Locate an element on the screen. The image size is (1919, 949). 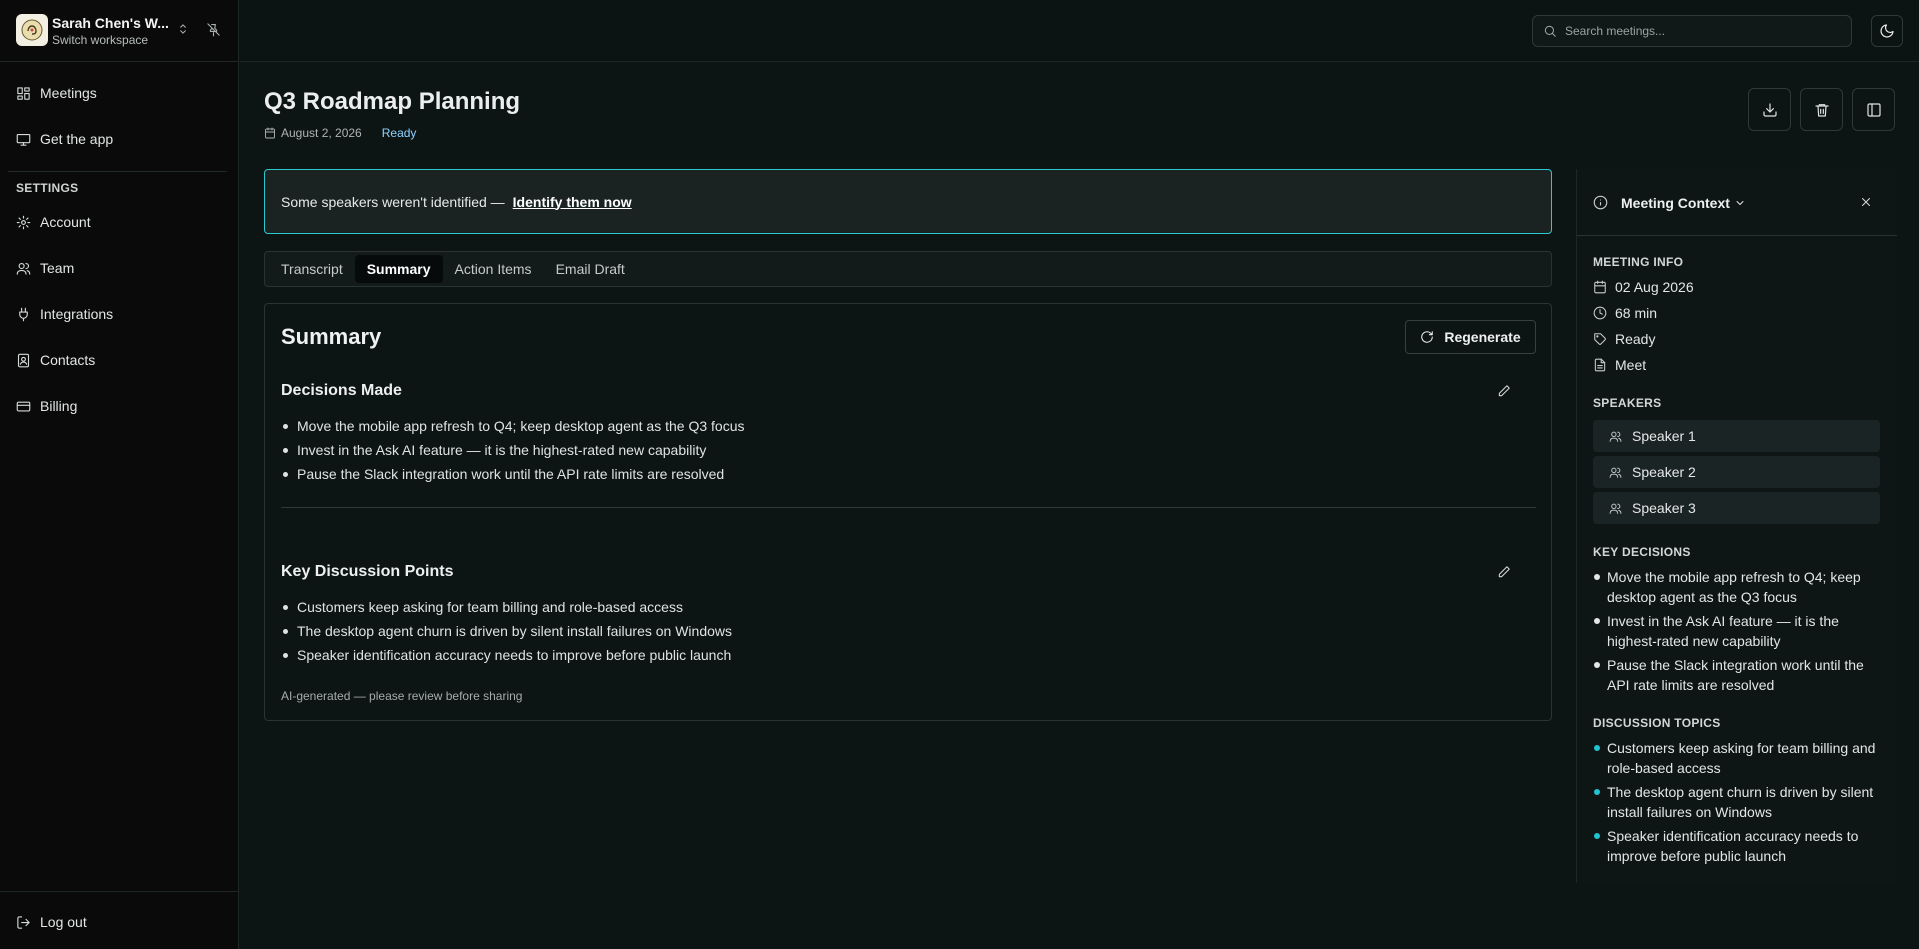
monitor-icon is located at coordinates (23, 139).